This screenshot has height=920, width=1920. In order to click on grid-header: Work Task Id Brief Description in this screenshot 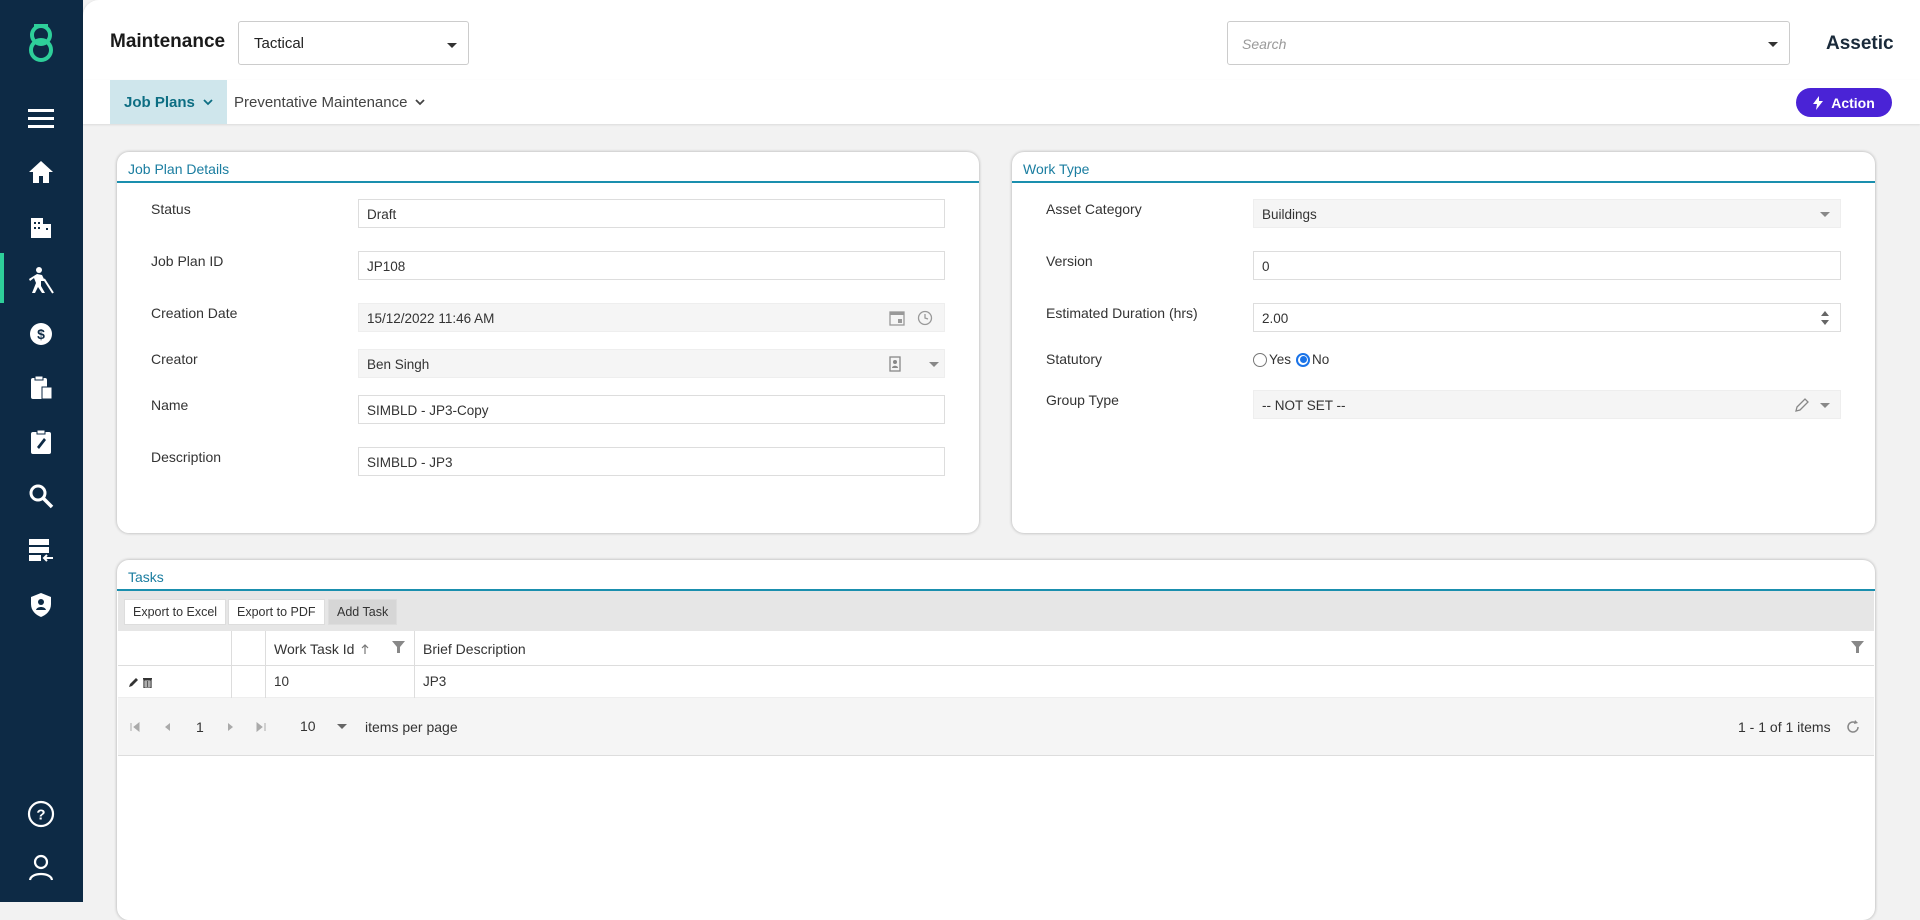, I will do `click(996, 648)`.